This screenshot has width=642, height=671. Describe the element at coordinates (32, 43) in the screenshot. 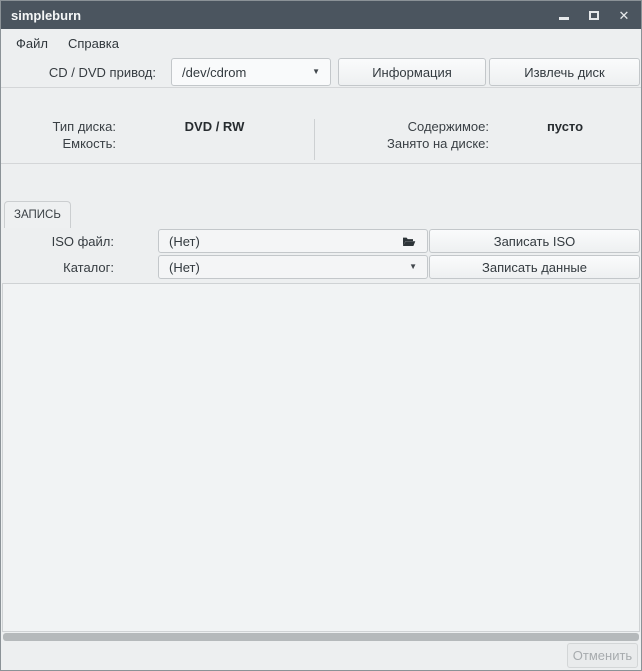

I see `menu-file: Файл` at that location.